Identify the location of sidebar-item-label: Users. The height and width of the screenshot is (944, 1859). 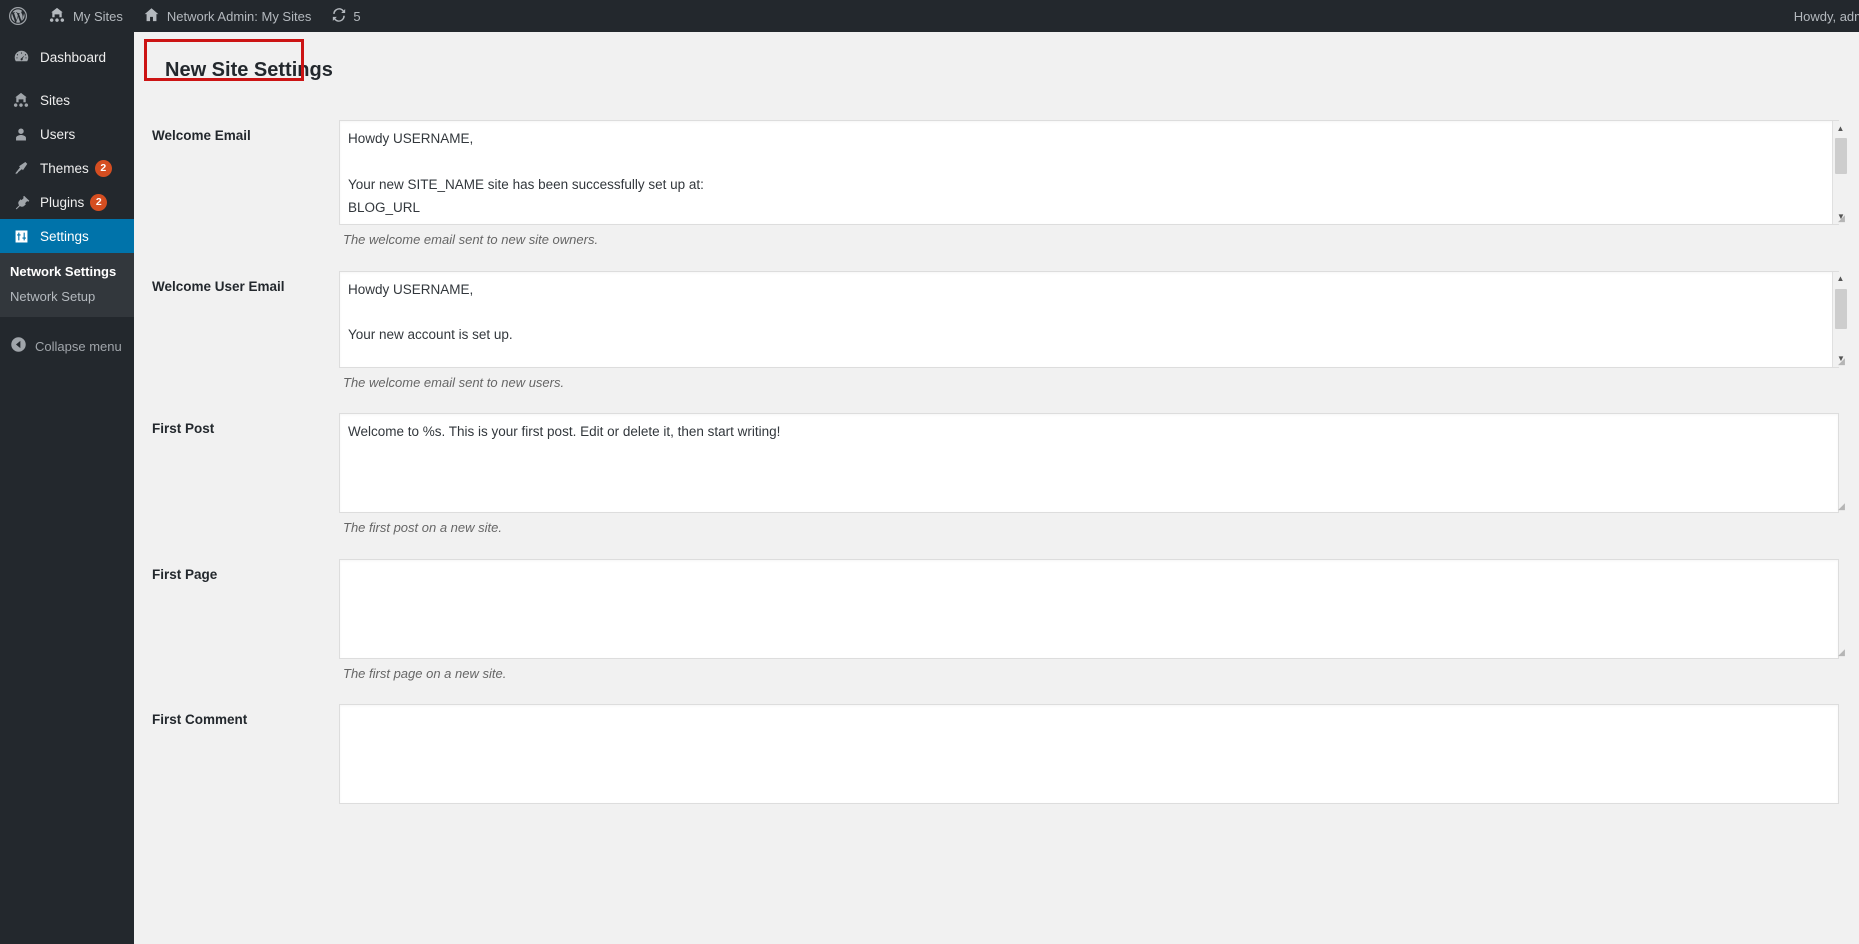
(58, 134).